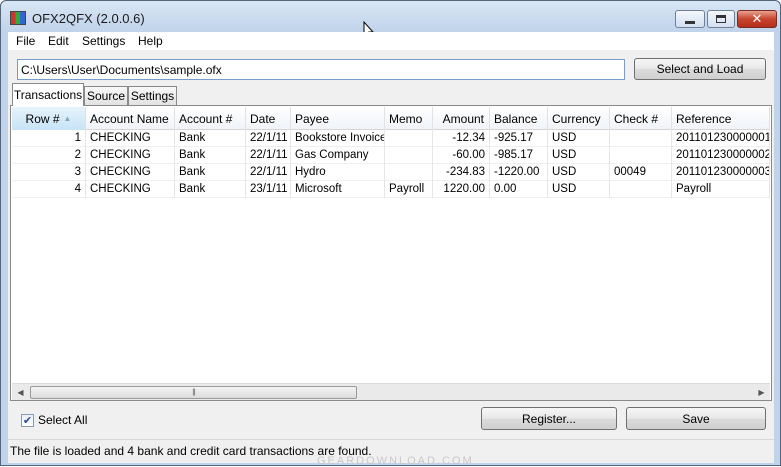  What do you see at coordinates (519, 172) in the screenshot?
I see `cell-balance: -1220.00` at bounding box center [519, 172].